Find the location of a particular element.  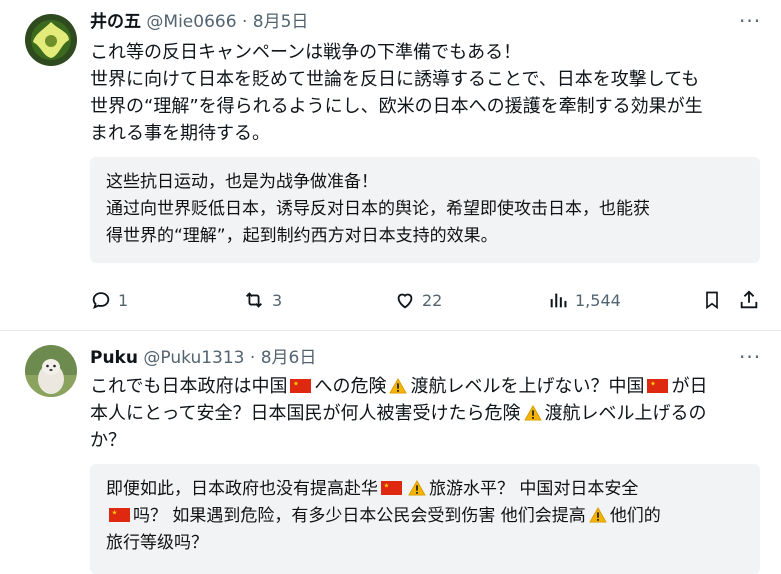

post-1-line: 世界の“理解”を得られるようにし、欧米の日本への援護を牽制する効果が生 is located at coordinates (396, 106).